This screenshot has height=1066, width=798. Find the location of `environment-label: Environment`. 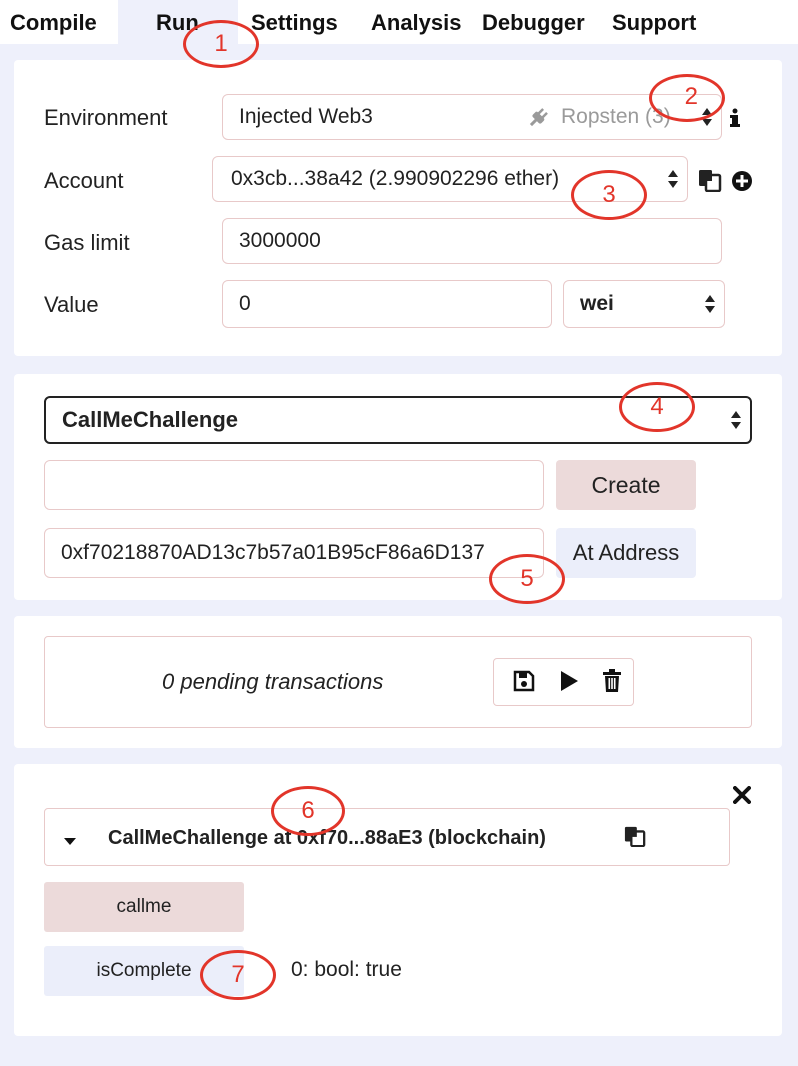

environment-label: Environment is located at coordinates (106, 117).